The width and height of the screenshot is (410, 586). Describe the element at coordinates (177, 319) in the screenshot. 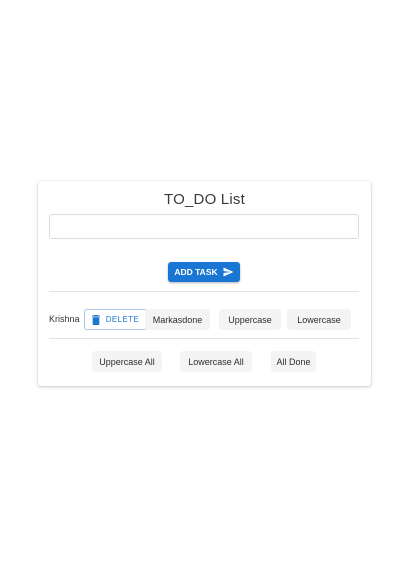

I see `mark-done-button: Markasdone` at that location.